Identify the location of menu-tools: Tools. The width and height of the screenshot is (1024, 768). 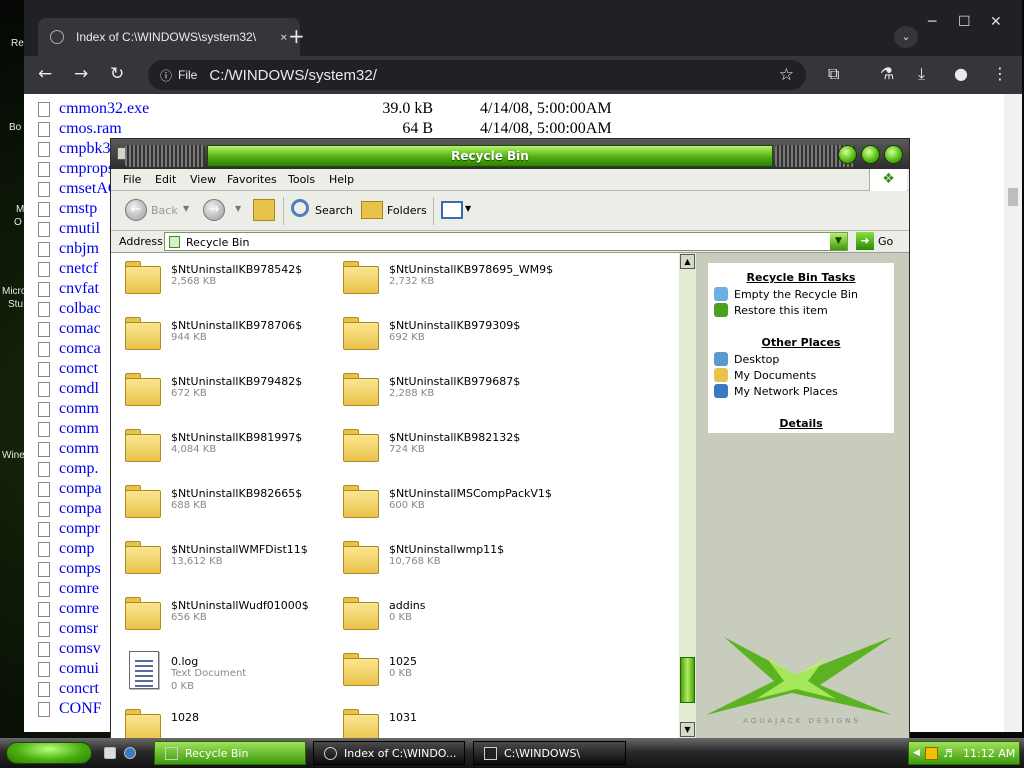
(301, 179).